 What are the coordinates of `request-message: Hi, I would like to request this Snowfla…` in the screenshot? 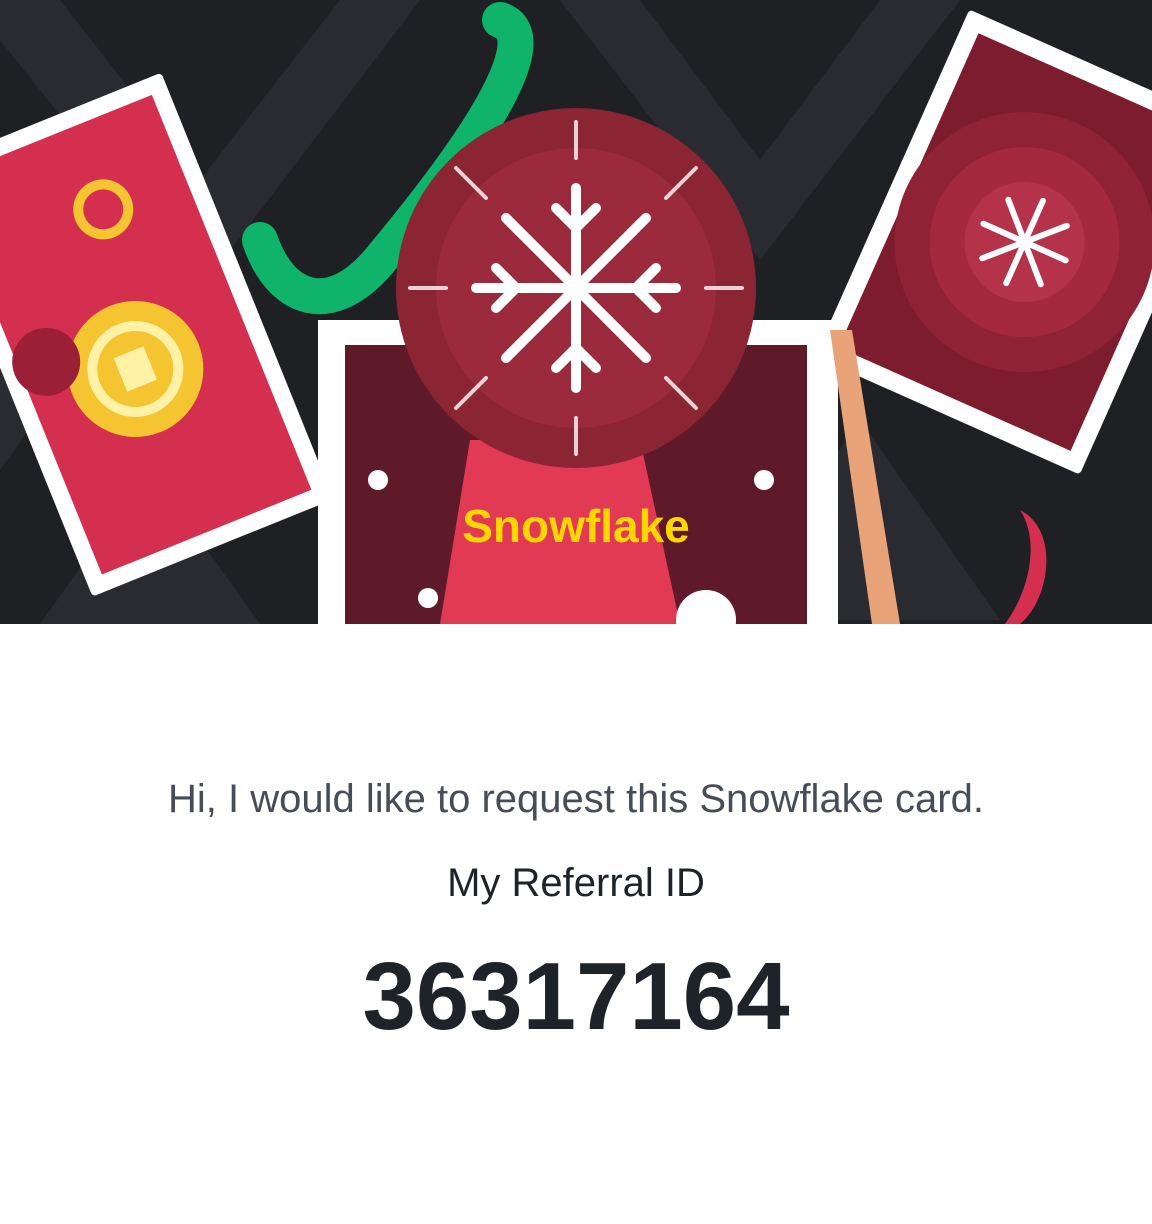 It's located at (576, 799).